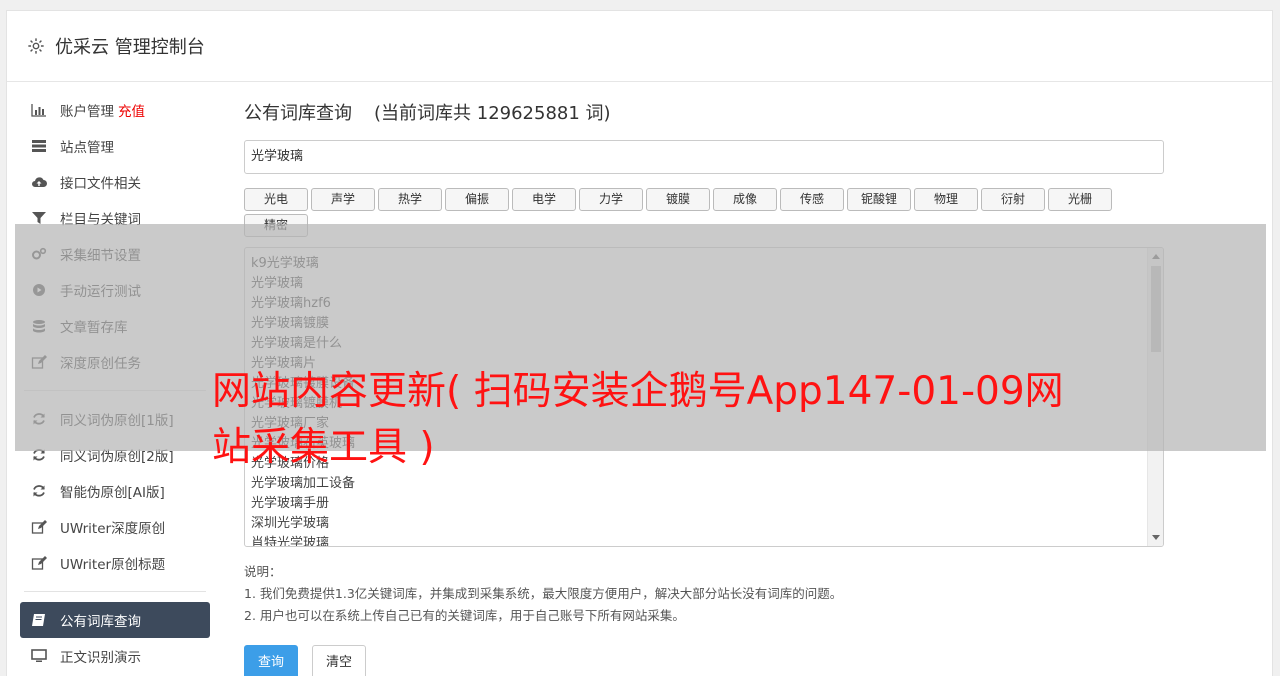 The height and width of the screenshot is (676, 1280). I want to click on tag-button: 力学, so click(611, 199).